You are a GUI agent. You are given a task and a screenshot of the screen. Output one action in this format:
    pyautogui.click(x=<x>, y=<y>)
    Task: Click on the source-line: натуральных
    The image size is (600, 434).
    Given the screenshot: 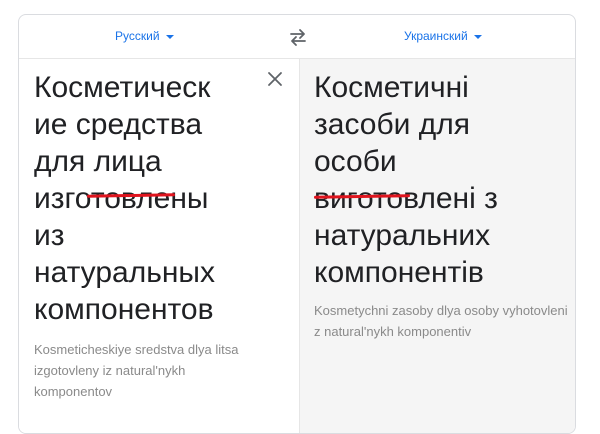 What is the action you would take?
    pyautogui.click(x=124, y=272)
    